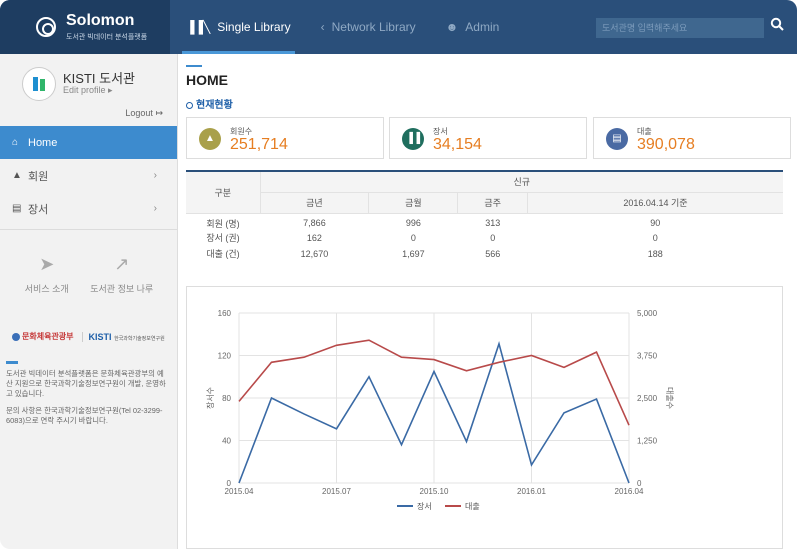  I want to click on page-title: HOME, so click(207, 80).